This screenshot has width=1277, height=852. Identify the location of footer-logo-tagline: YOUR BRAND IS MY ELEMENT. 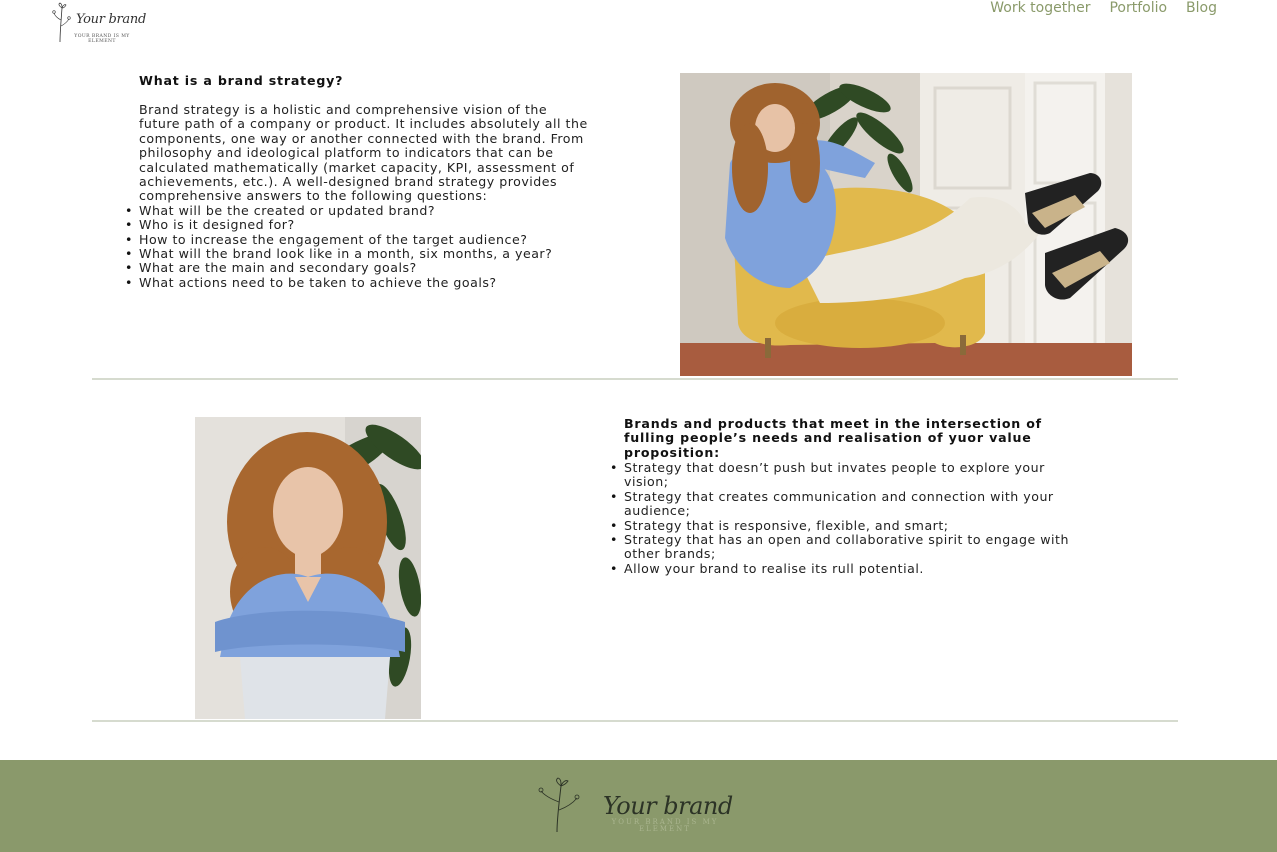
(665, 825).